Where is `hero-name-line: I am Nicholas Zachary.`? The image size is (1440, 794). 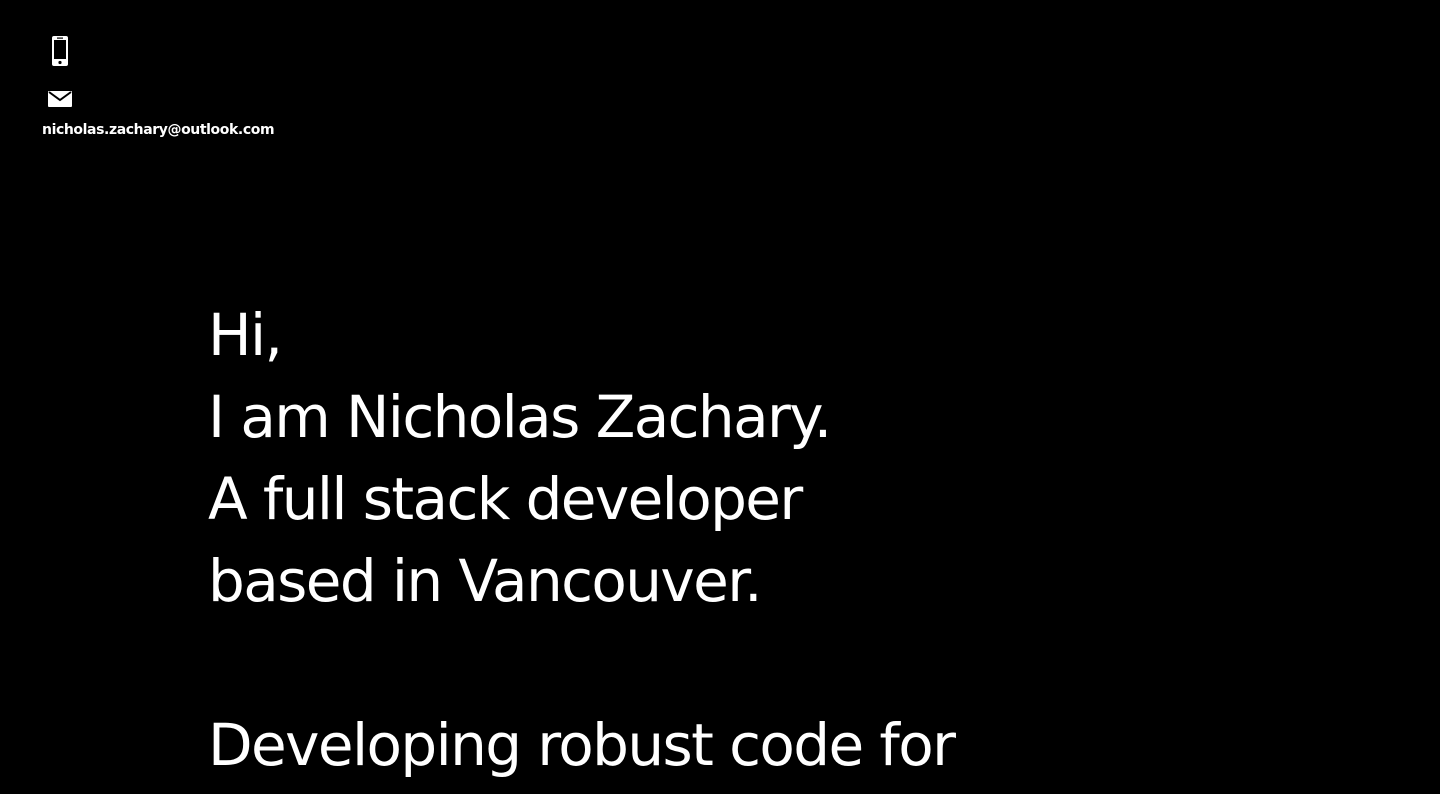 hero-name-line: I am Nicholas Zachary. is located at coordinates (520, 417).